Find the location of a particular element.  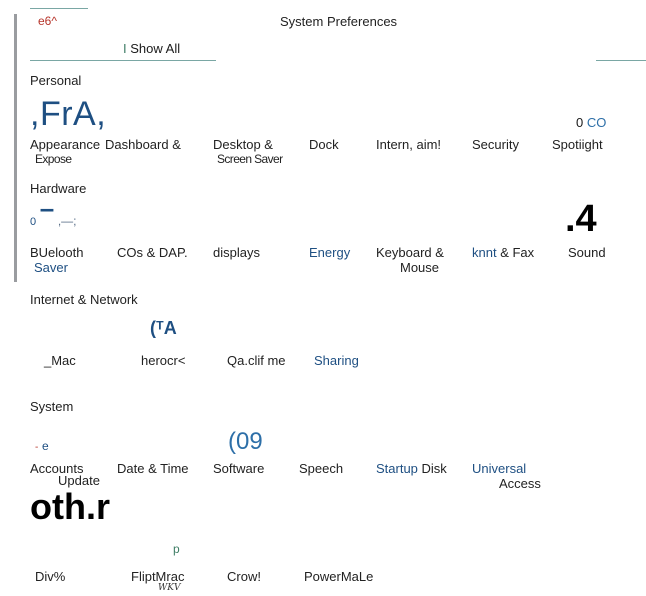

pref-label: Crow! is located at coordinates (244, 576).